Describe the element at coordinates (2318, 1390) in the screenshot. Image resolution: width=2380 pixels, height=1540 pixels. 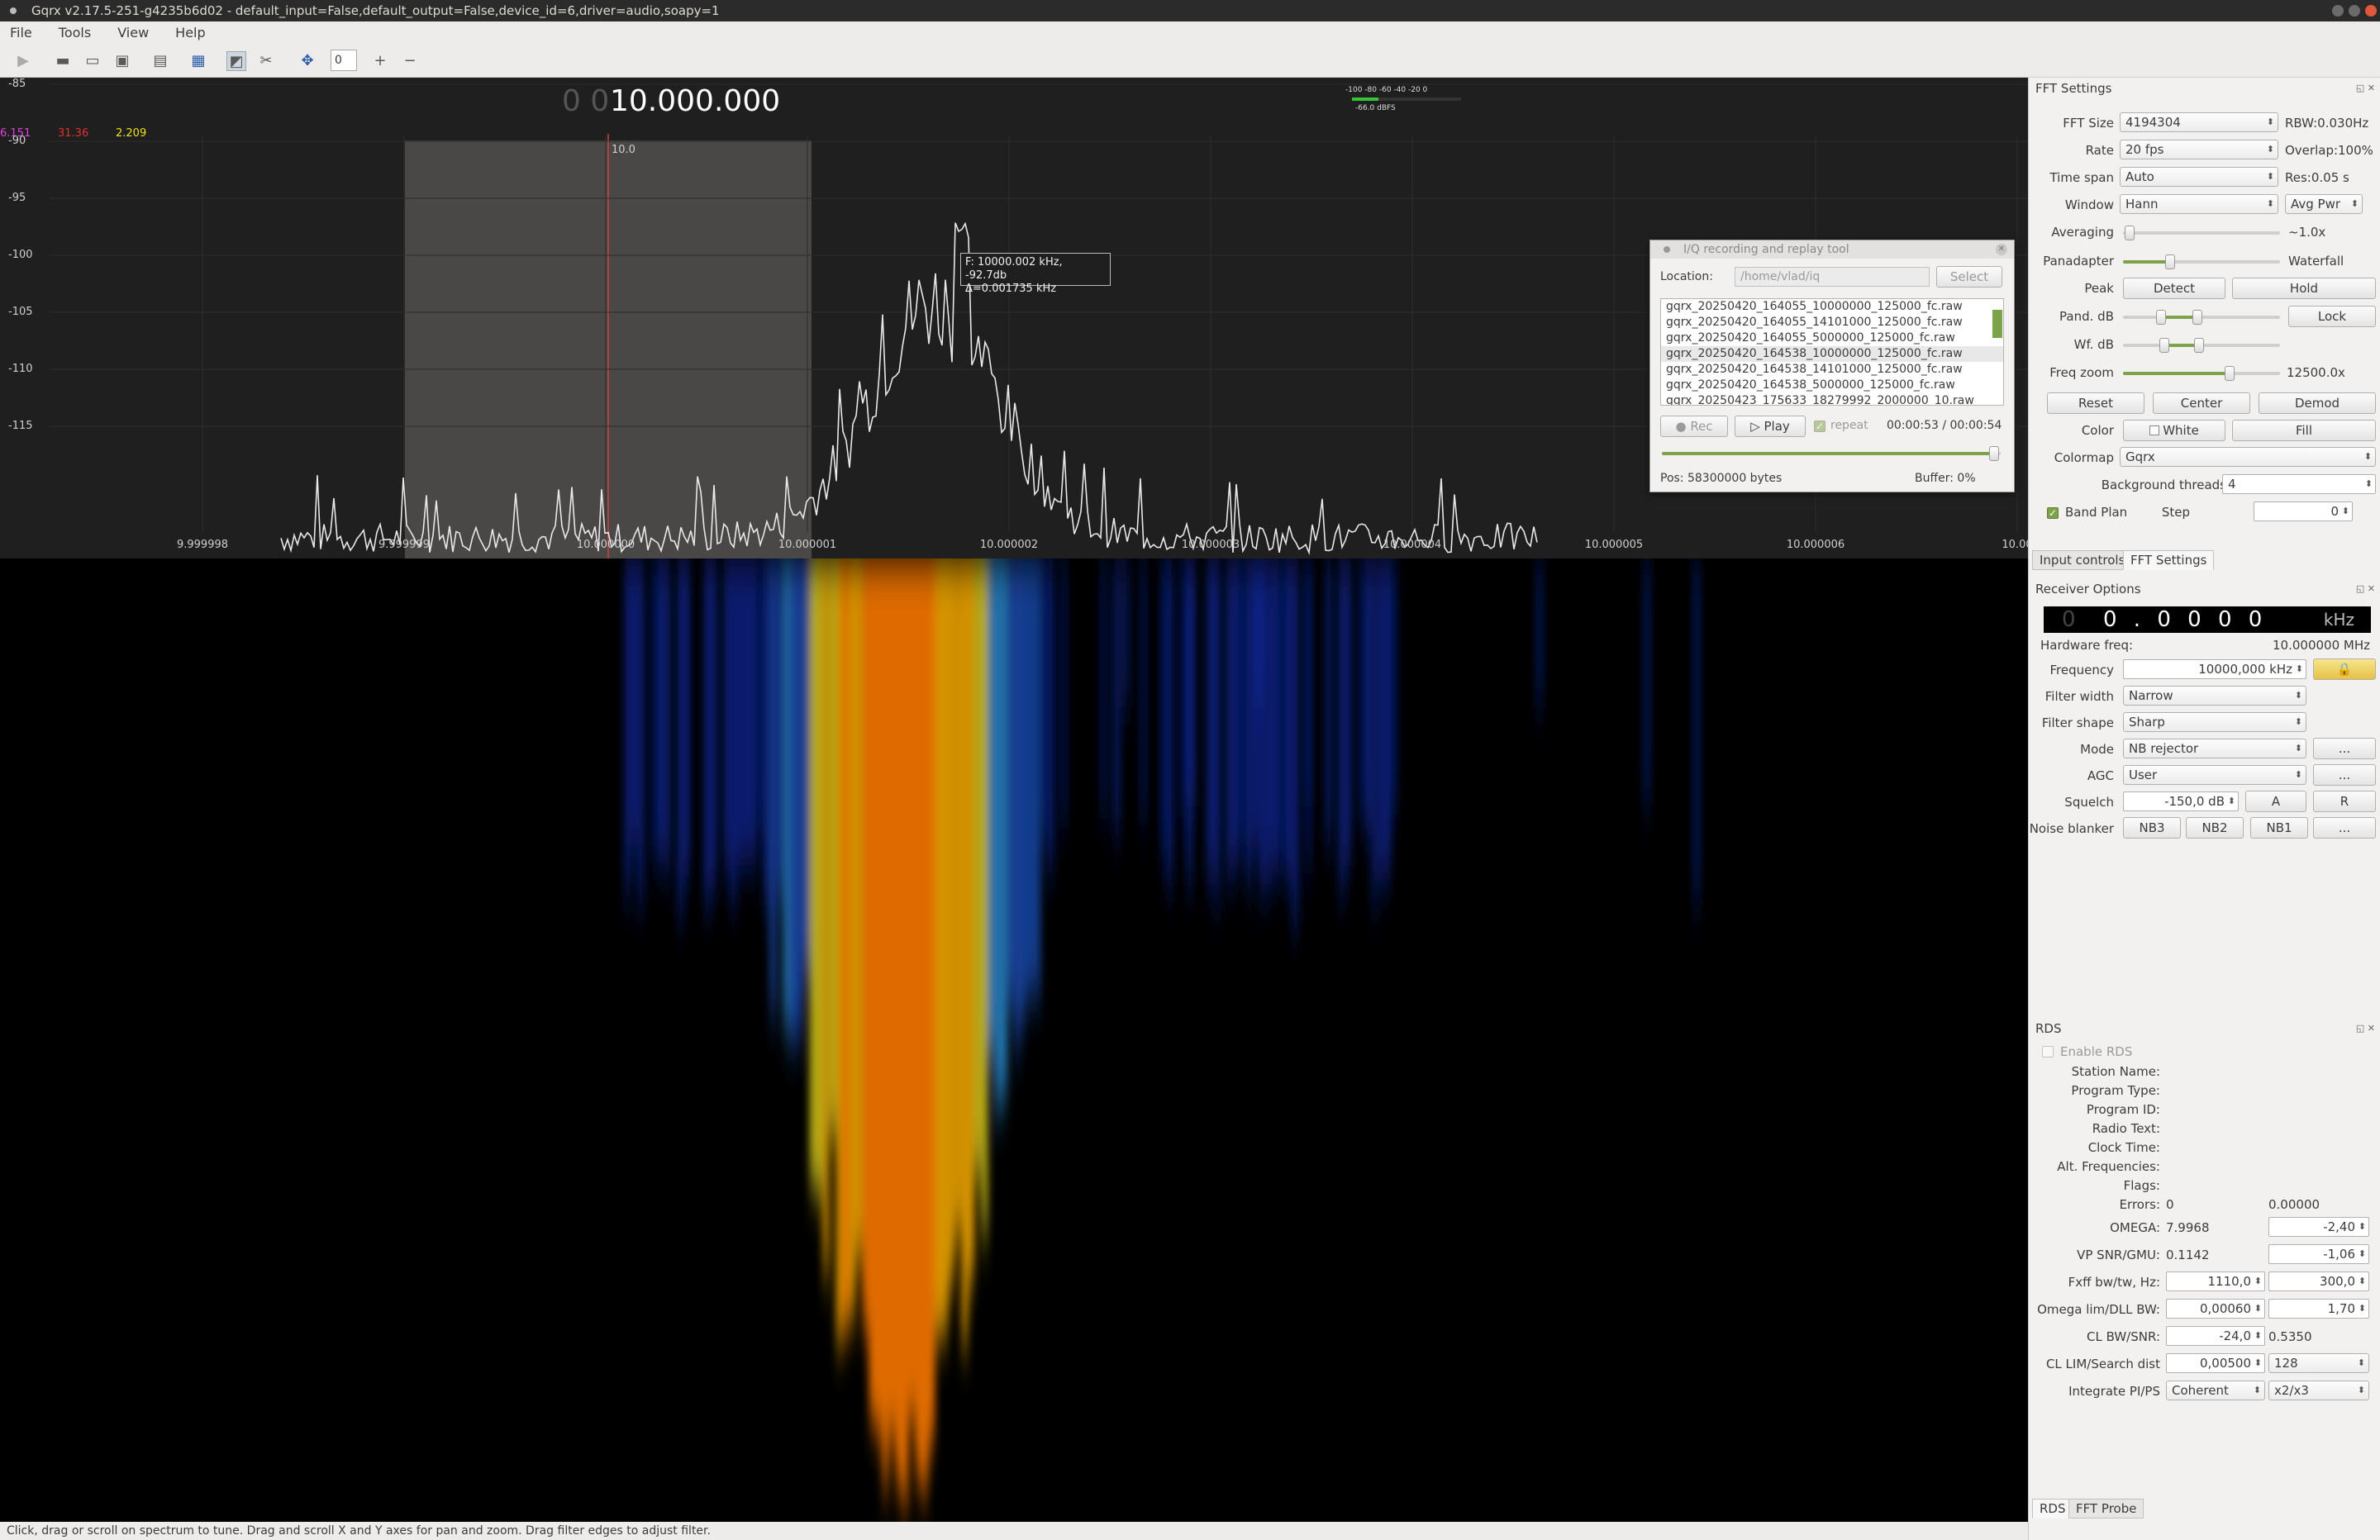
I see `integrate-combo-2: x2/x3` at that location.